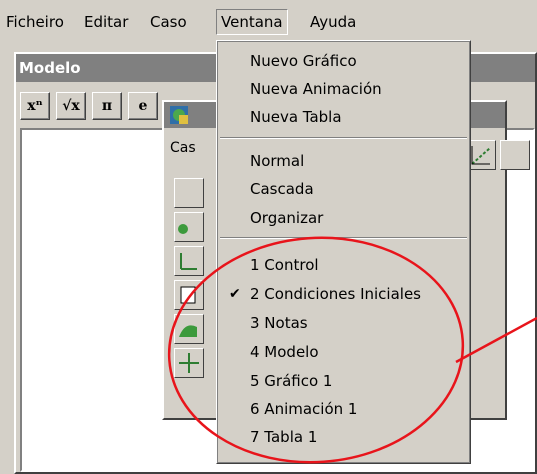 Image resolution: width=537 pixels, height=474 pixels. I want to click on shape-tool, so click(189, 329).